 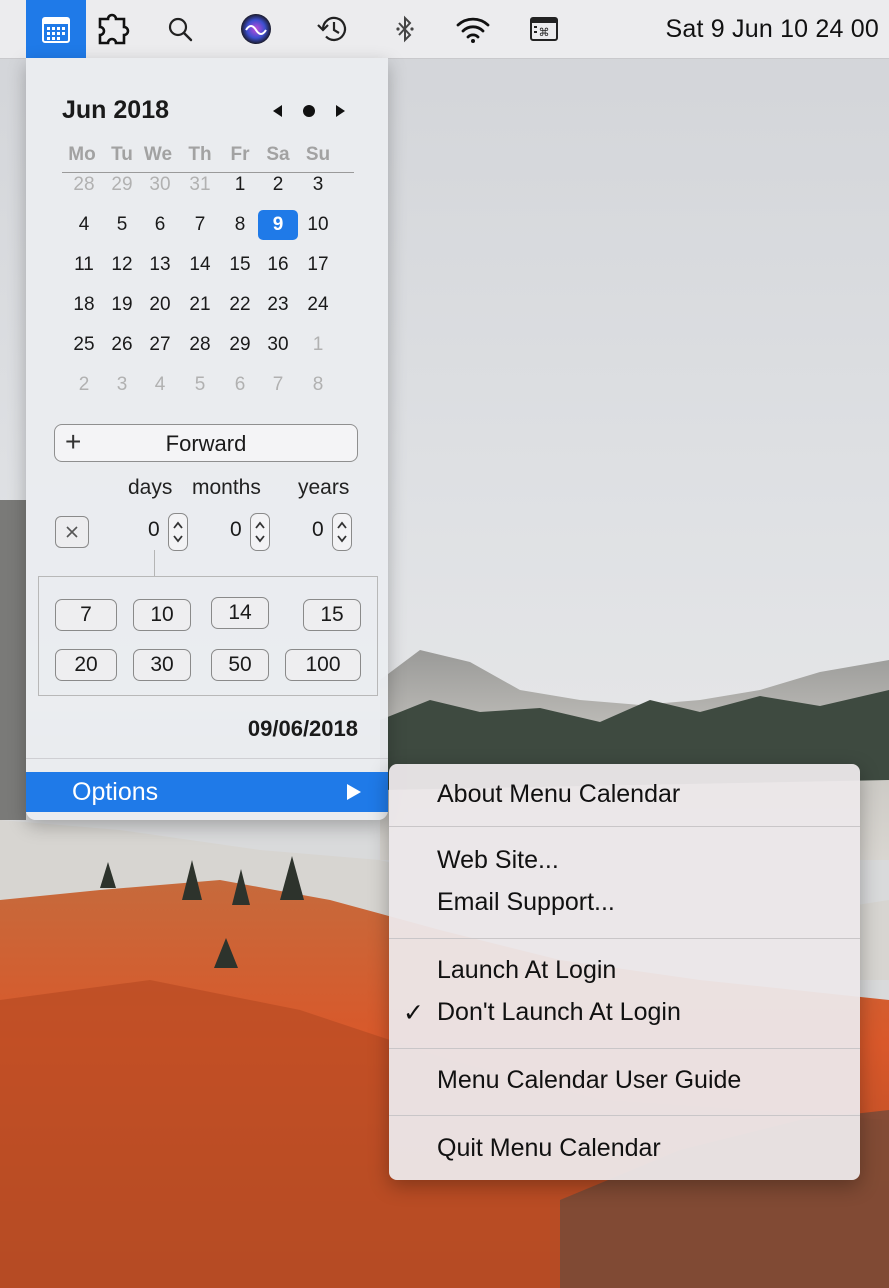 What do you see at coordinates (318, 530) in the screenshot?
I see `years-value: 0` at bounding box center [318, 530].